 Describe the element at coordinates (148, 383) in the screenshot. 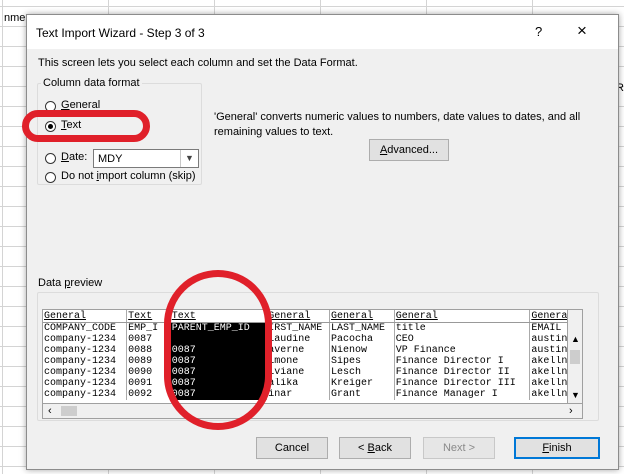

I see `preview-cell: 0091` at that location.